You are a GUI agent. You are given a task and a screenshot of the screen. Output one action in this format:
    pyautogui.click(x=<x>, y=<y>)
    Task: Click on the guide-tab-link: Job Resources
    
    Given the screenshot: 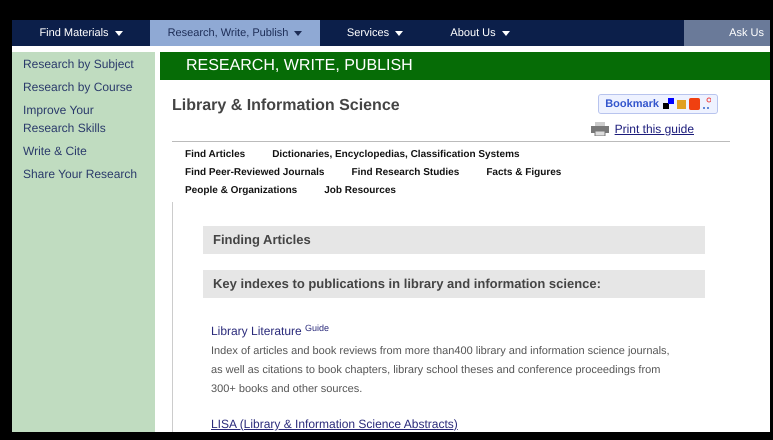 What is the action you would take?
    pyautogui.click(x=360, y=190)
    